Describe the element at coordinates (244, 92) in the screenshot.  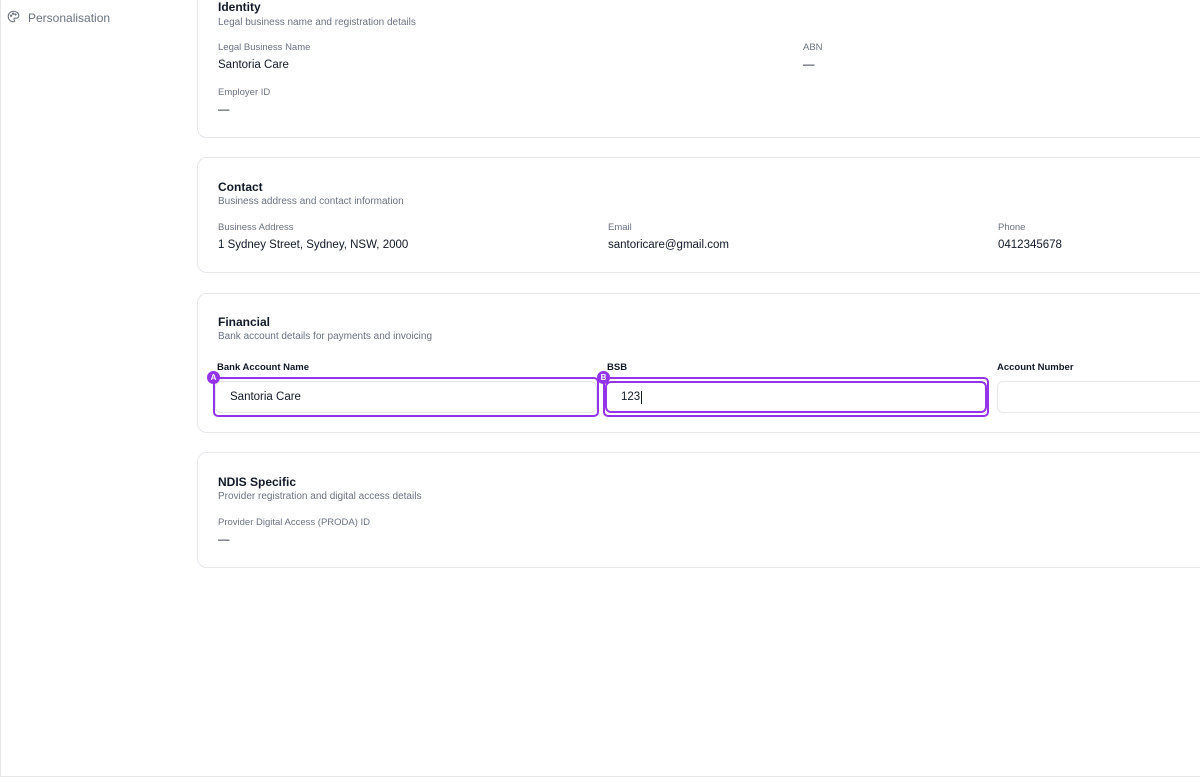
I see `employer-id-label: Employer ID` at that location.